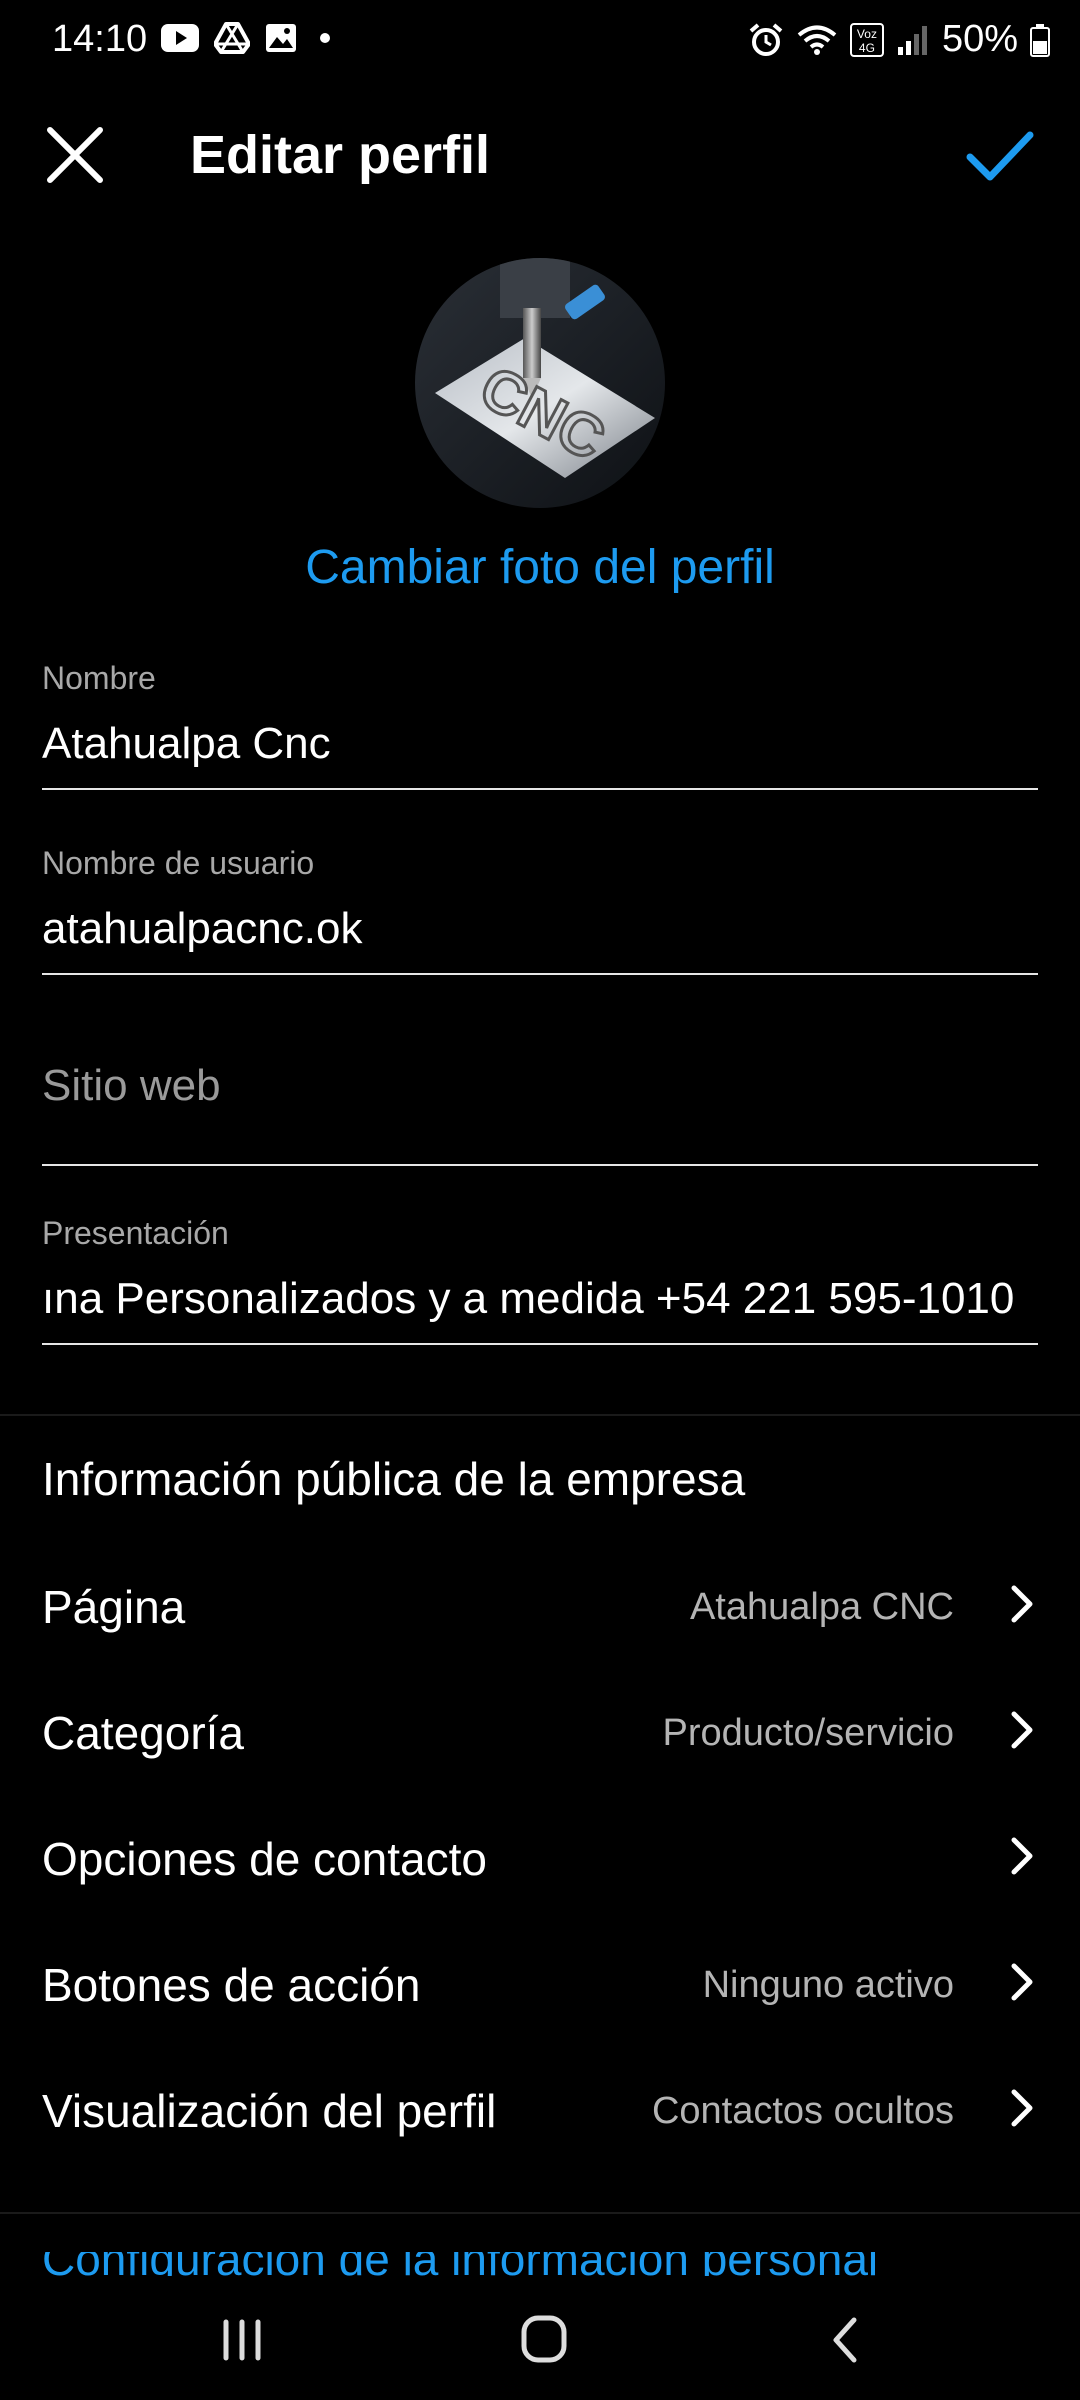 Image resolution: width=1080 pixels, height=2400 pixels. What do you see at coordinates (269, 2111) in the screenshot?
I see `row-profile-display-label: Visualización del perfil` at bounding box center [269, 2111].